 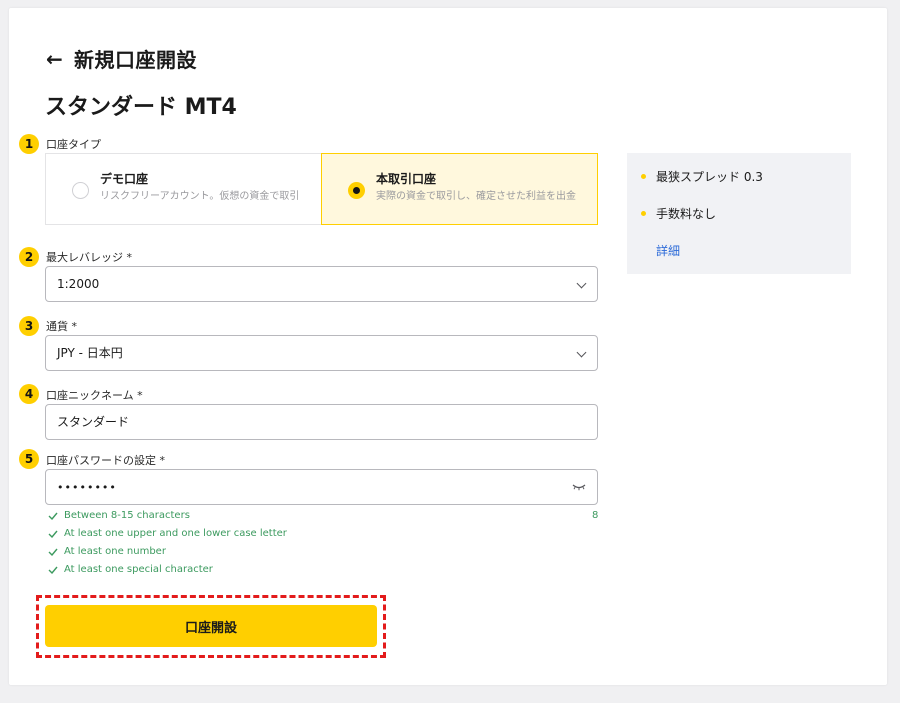 I want to click on currency-select: JPY - 日本円, so click(x=321, y=353).